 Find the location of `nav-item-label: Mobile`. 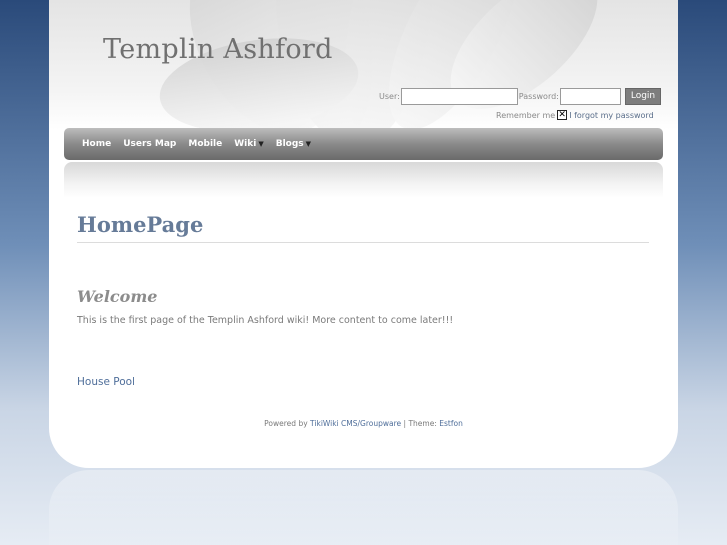

nav-item-label: Mobile is located at coordinates (205, 144).